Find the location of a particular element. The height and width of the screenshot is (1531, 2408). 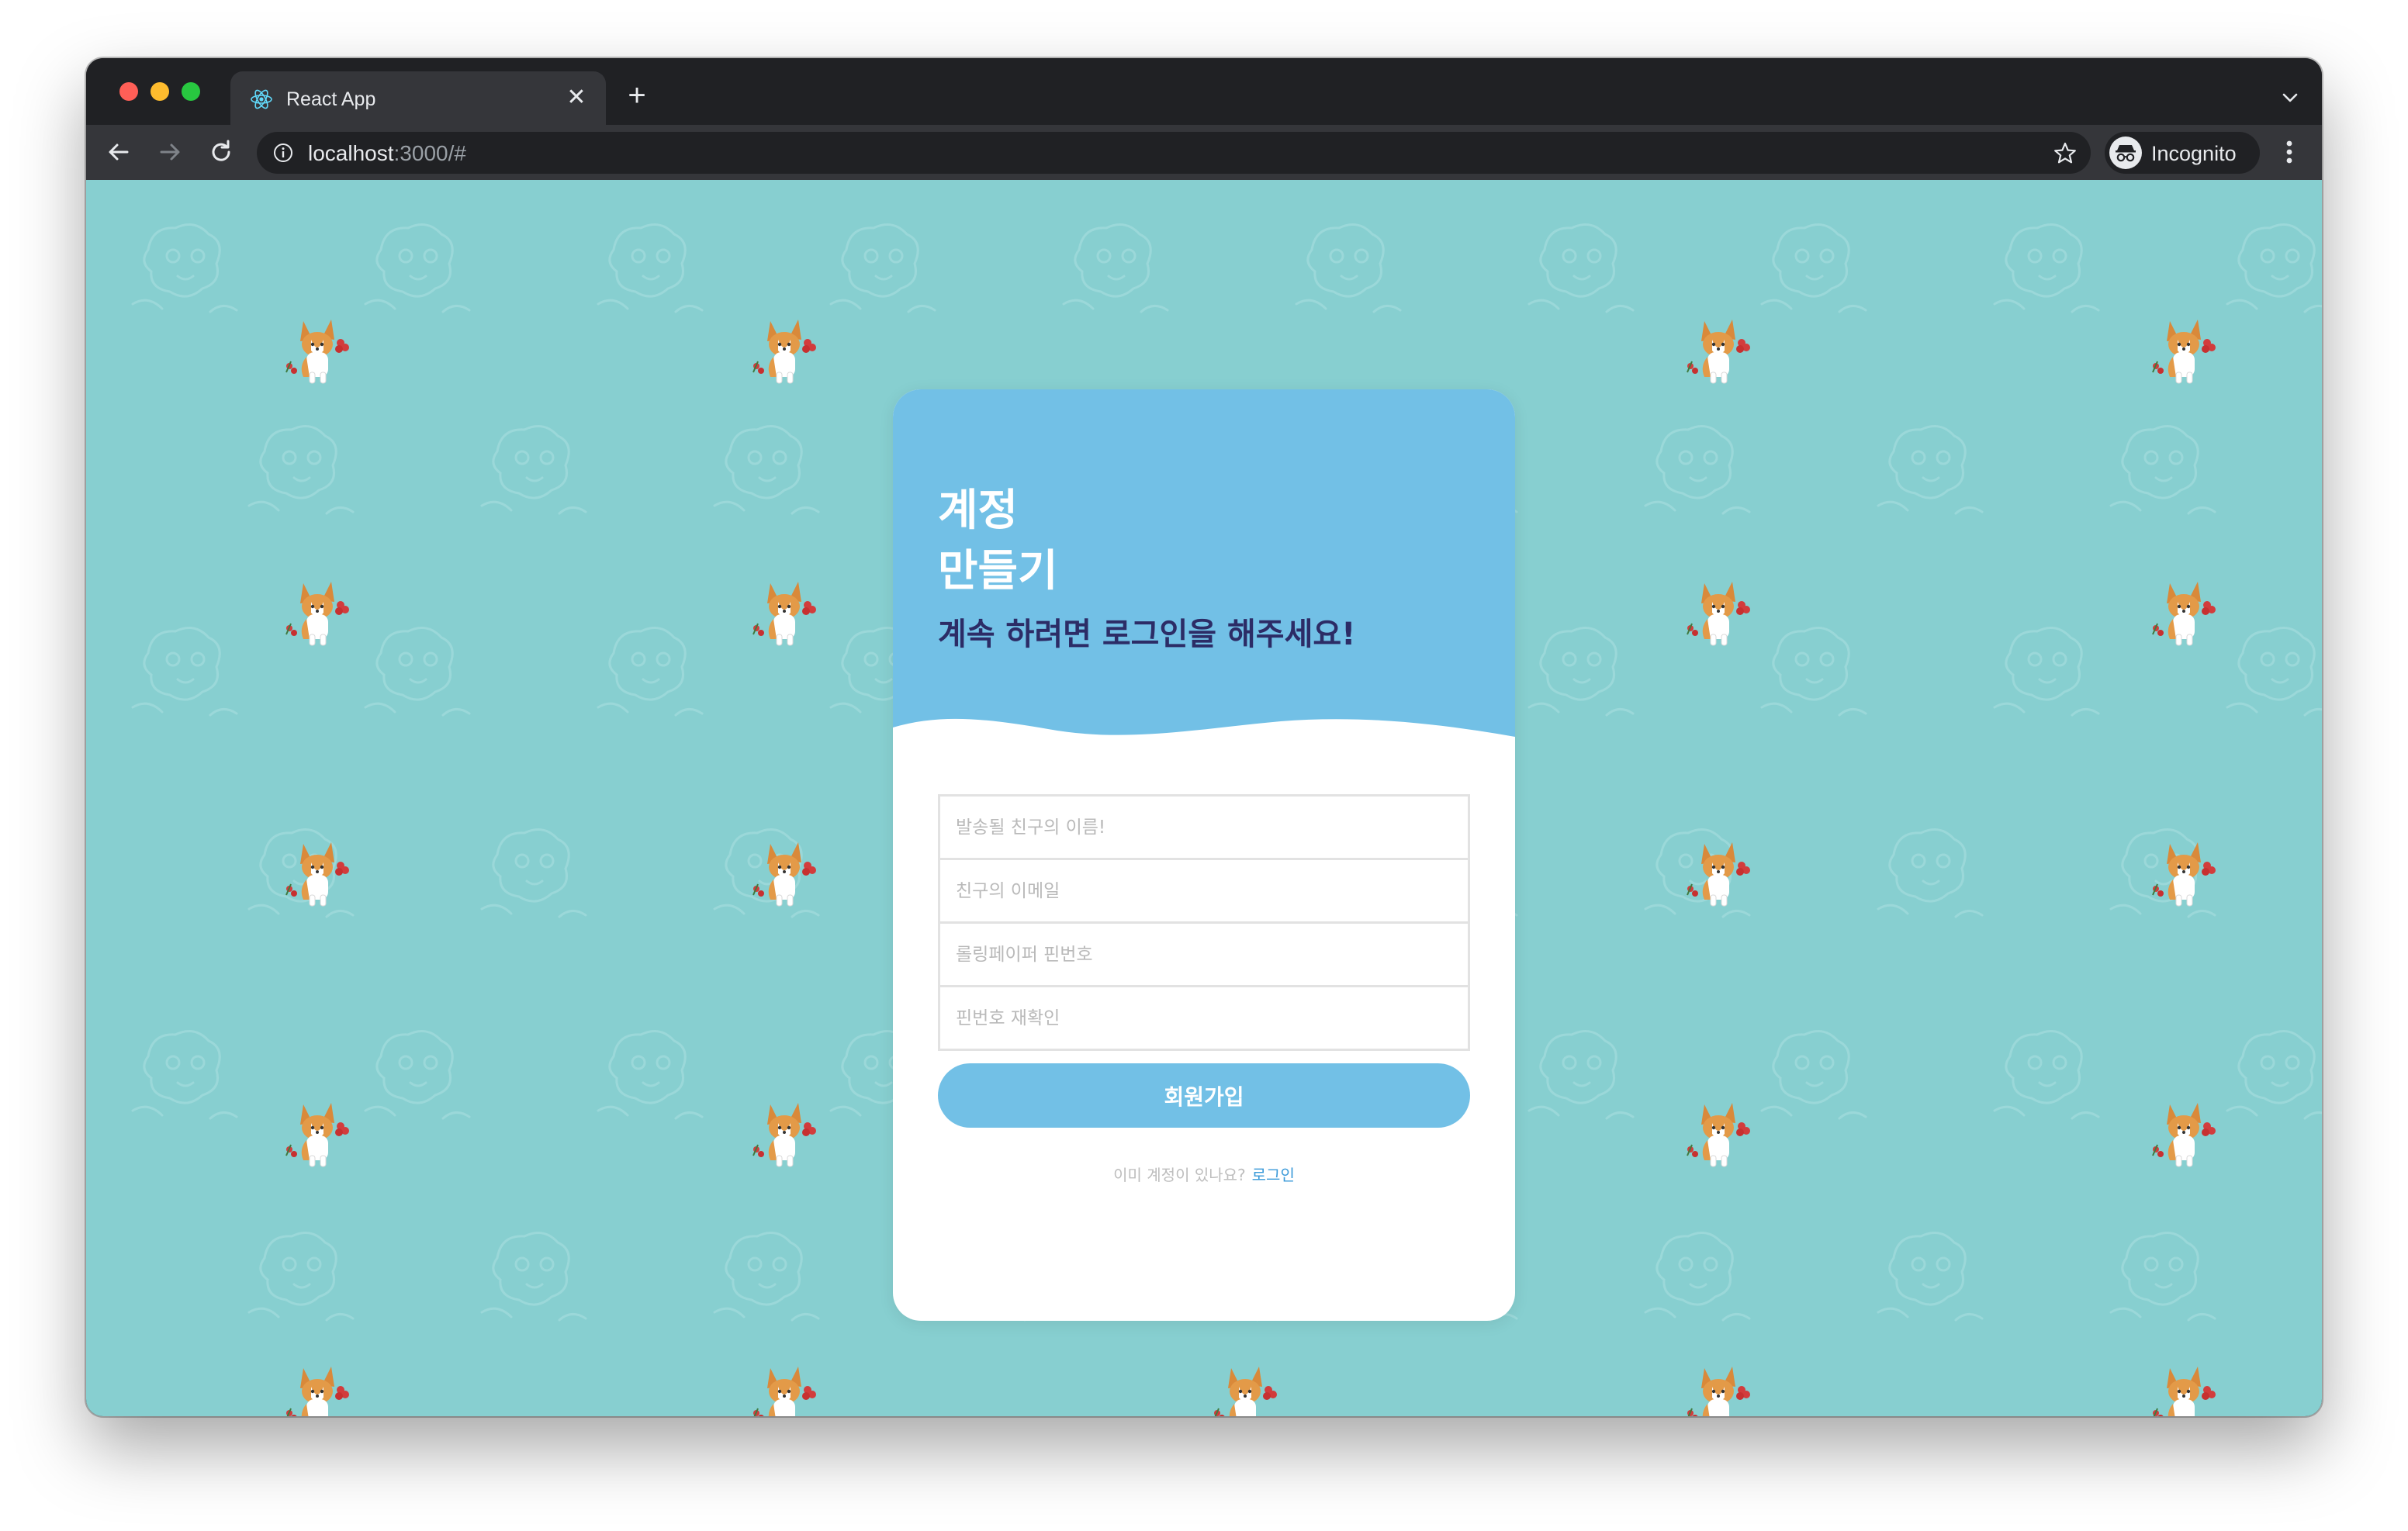

minimize-window-button is located at coordinates (159, 91).